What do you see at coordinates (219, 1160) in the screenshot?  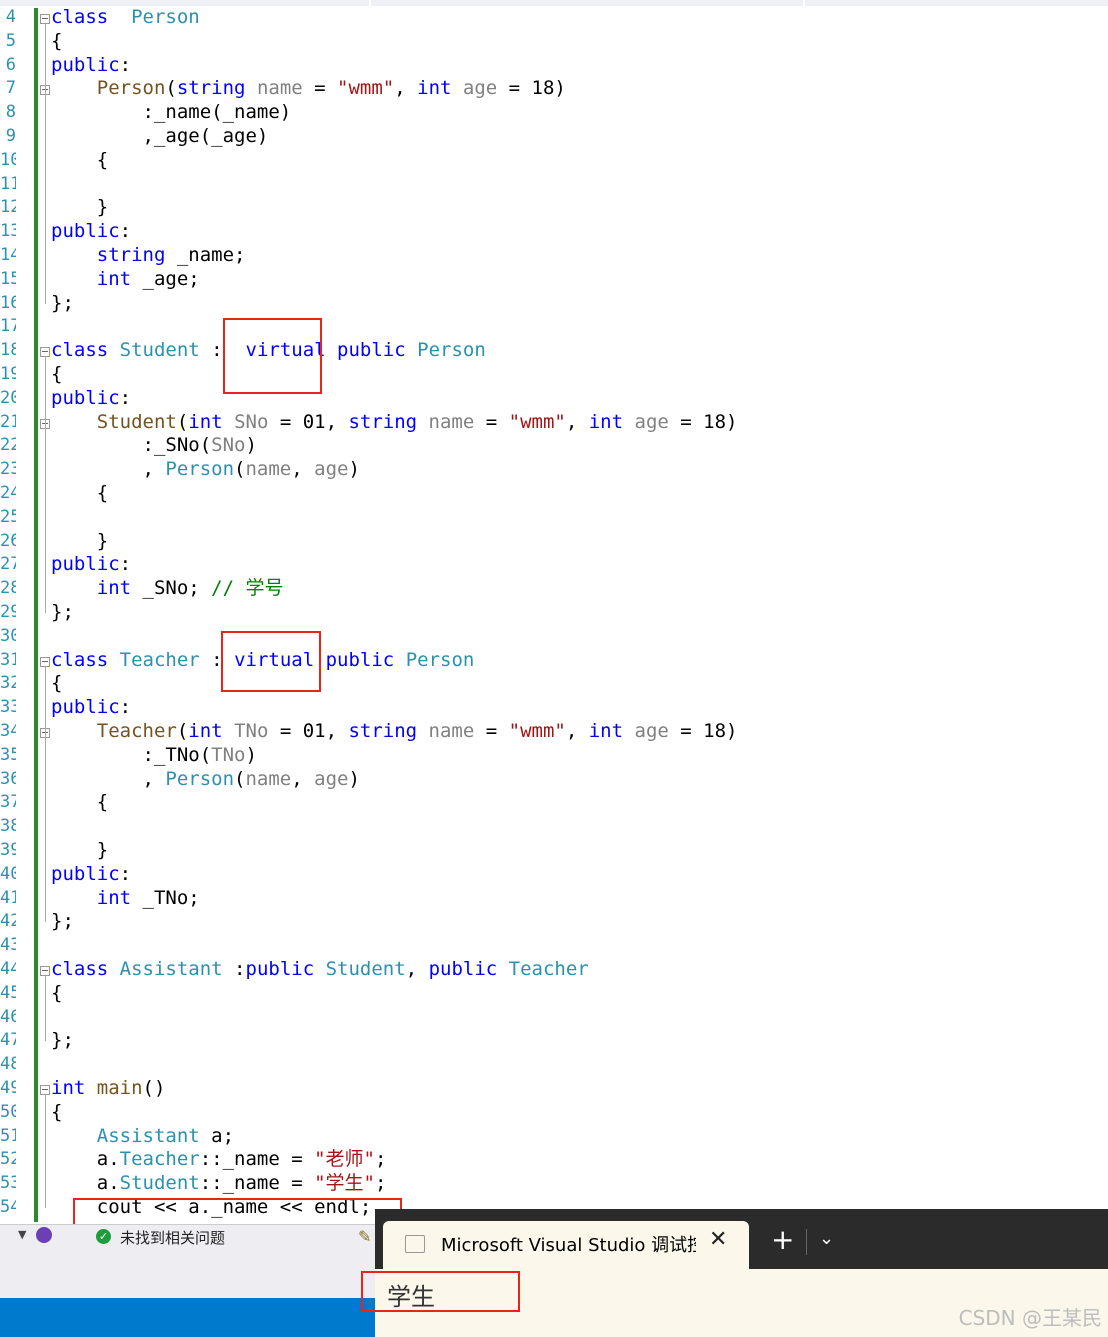 I see `code-line: a.Teacher::_name = "老师";` at bounding box center [219, 1160].